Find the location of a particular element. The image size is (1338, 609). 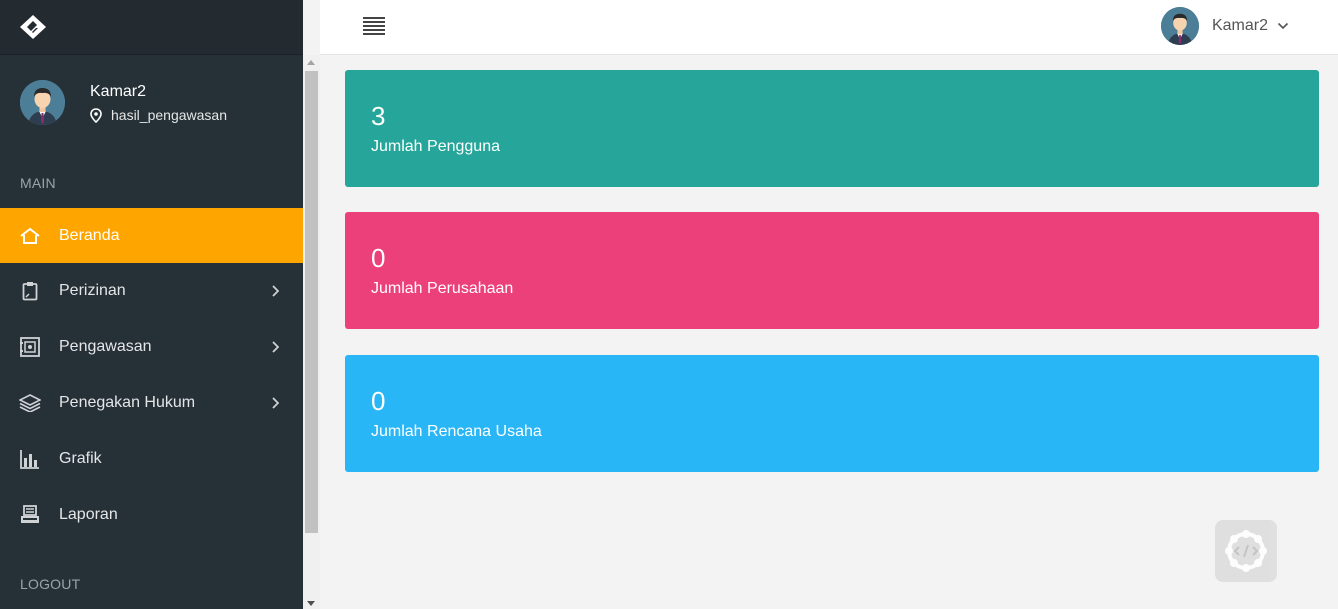

sidebar-item-label: Beranda is located at coordinates (89, 235).